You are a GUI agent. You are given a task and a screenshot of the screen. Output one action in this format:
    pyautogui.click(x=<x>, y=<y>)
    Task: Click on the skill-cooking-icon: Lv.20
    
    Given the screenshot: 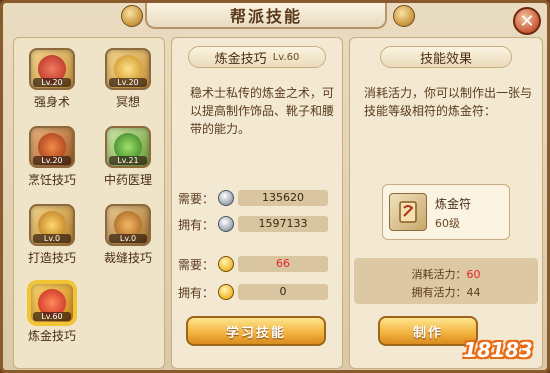 What is the action you would take?
    pyautogui.click(x=52, y=147)
    